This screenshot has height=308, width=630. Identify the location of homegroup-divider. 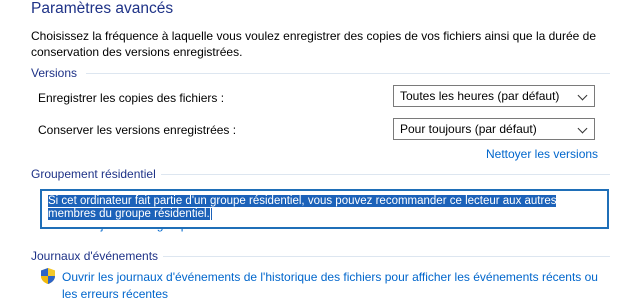
(385, 174).